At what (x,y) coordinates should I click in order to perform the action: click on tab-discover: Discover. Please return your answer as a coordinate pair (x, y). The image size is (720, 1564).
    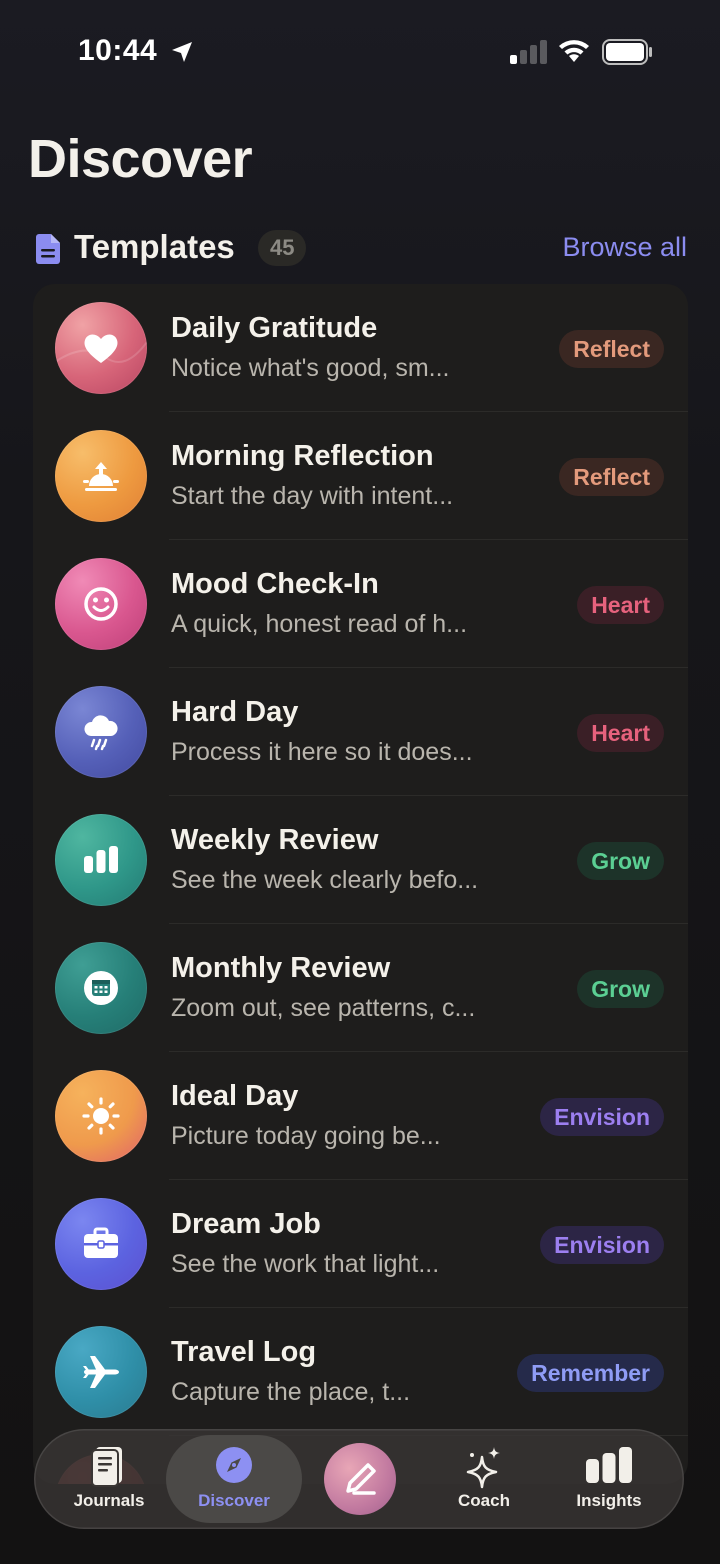
    Looking at the image, I should click on (234, 1479).